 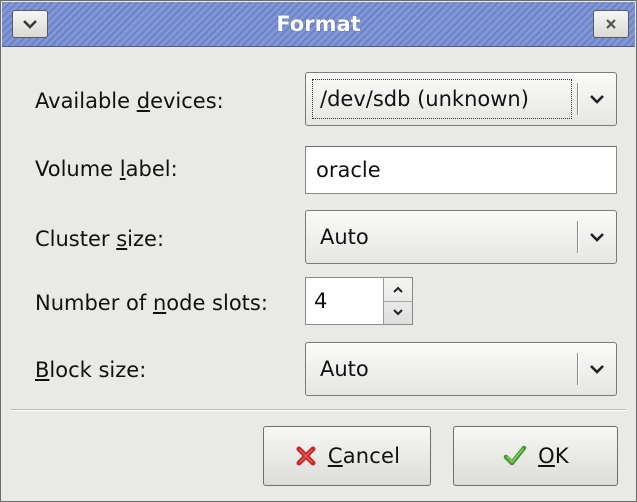 What do you see at coordinates (461, 237) in the screenshot?
I see `cluster-size-combo: Auto` at bounding box center [461, 237].